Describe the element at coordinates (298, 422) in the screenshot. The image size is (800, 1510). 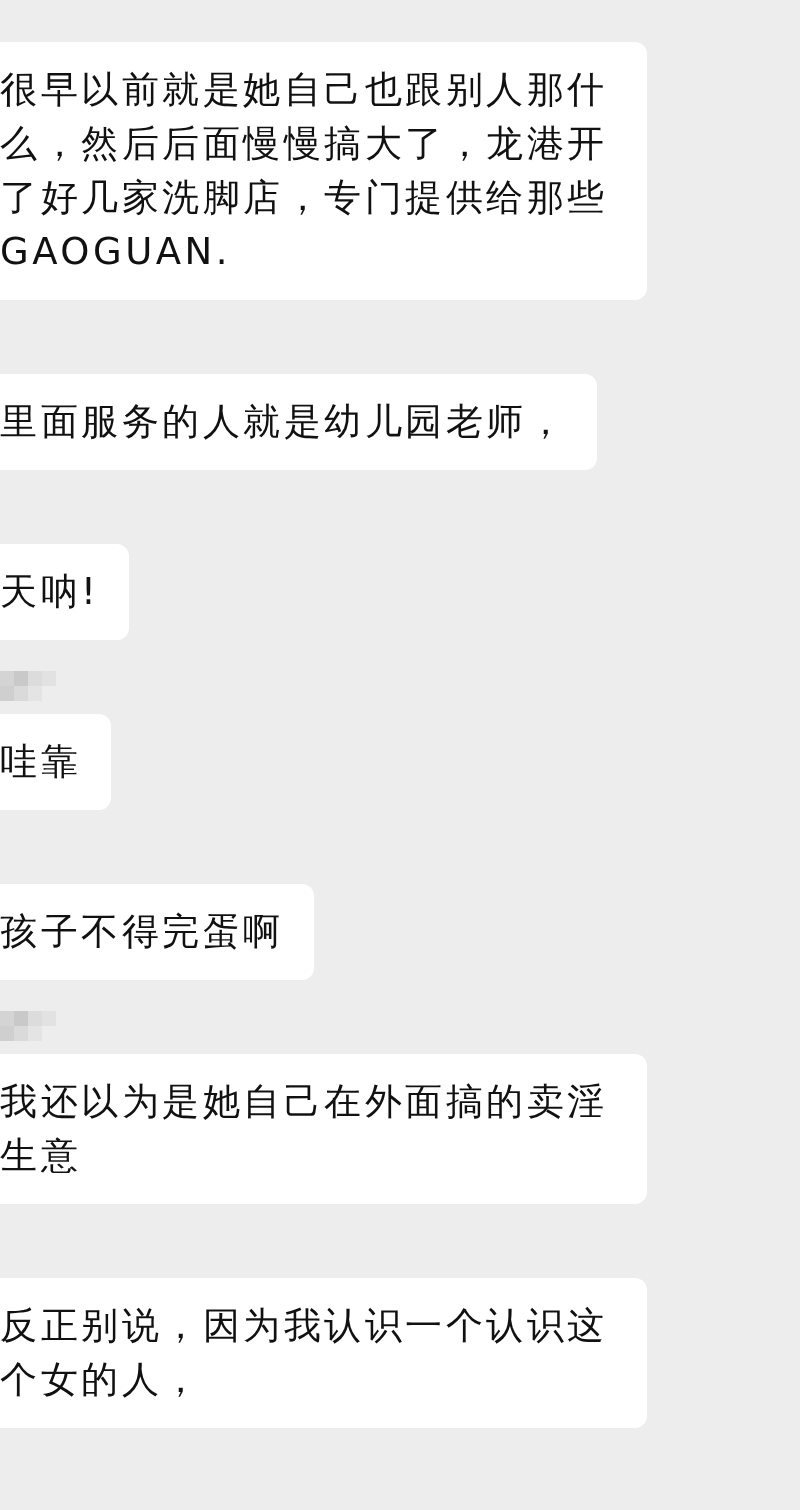
I see `message-bubble: 里面服务的人就是幼儿园老师，` at that location.